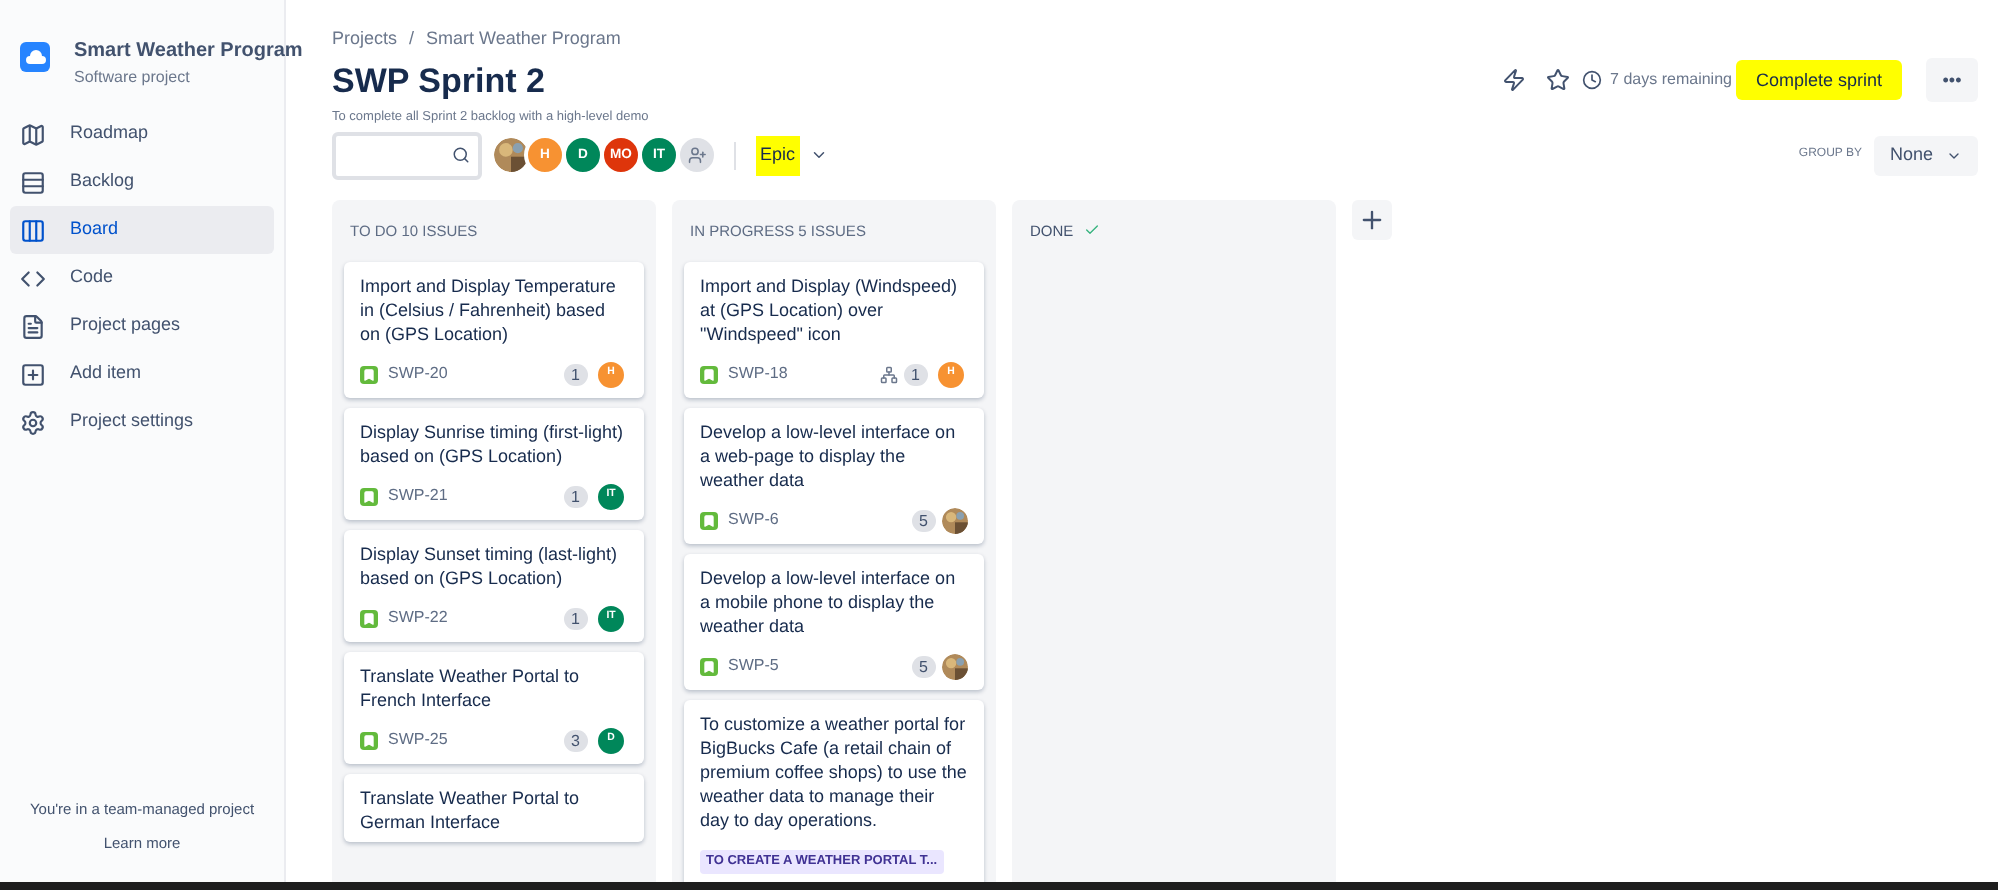 The width and height of the screenshot is (1998, 890). Describe the element at coordinates (142, 182) in the screenshot. I see `sidebar-item: Backlog` at that location.